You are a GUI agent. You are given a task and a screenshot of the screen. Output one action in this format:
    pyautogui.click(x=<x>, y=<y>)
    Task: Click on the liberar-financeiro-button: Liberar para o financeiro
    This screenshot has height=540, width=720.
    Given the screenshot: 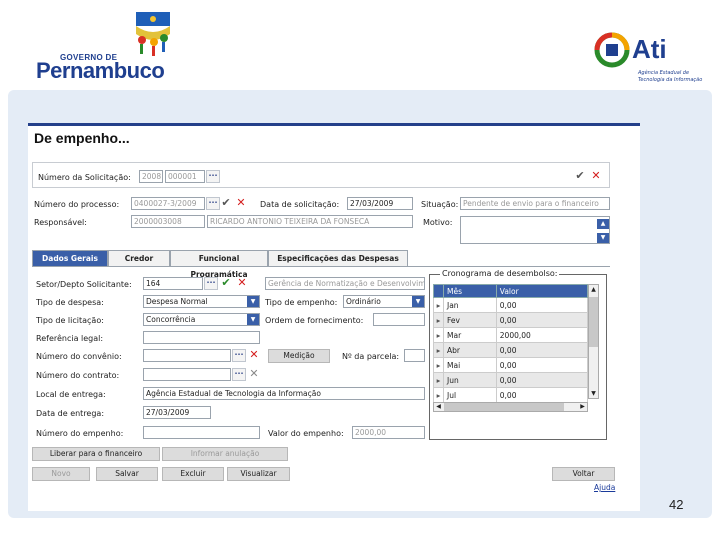 What is the action you would take?
    pyautogui.click(x=96, y=454)
    